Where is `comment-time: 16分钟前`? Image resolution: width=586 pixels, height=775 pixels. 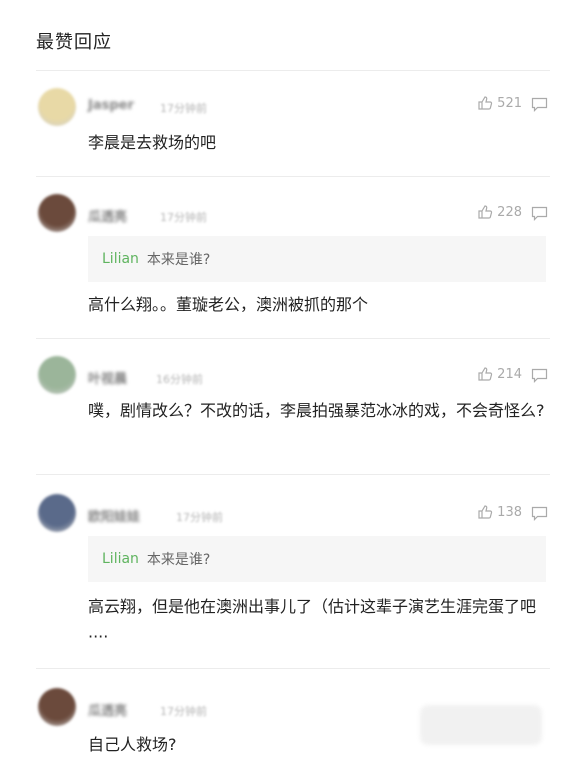
comment-time: 16分钟前 is located at coordinates (179, 379).